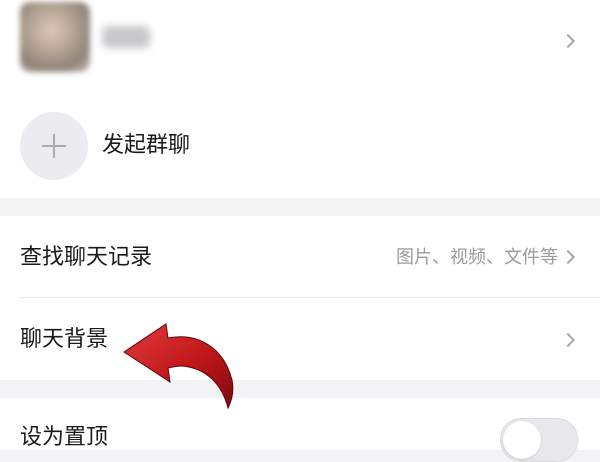  I want to click on add-member-icon, so click(54, 146).